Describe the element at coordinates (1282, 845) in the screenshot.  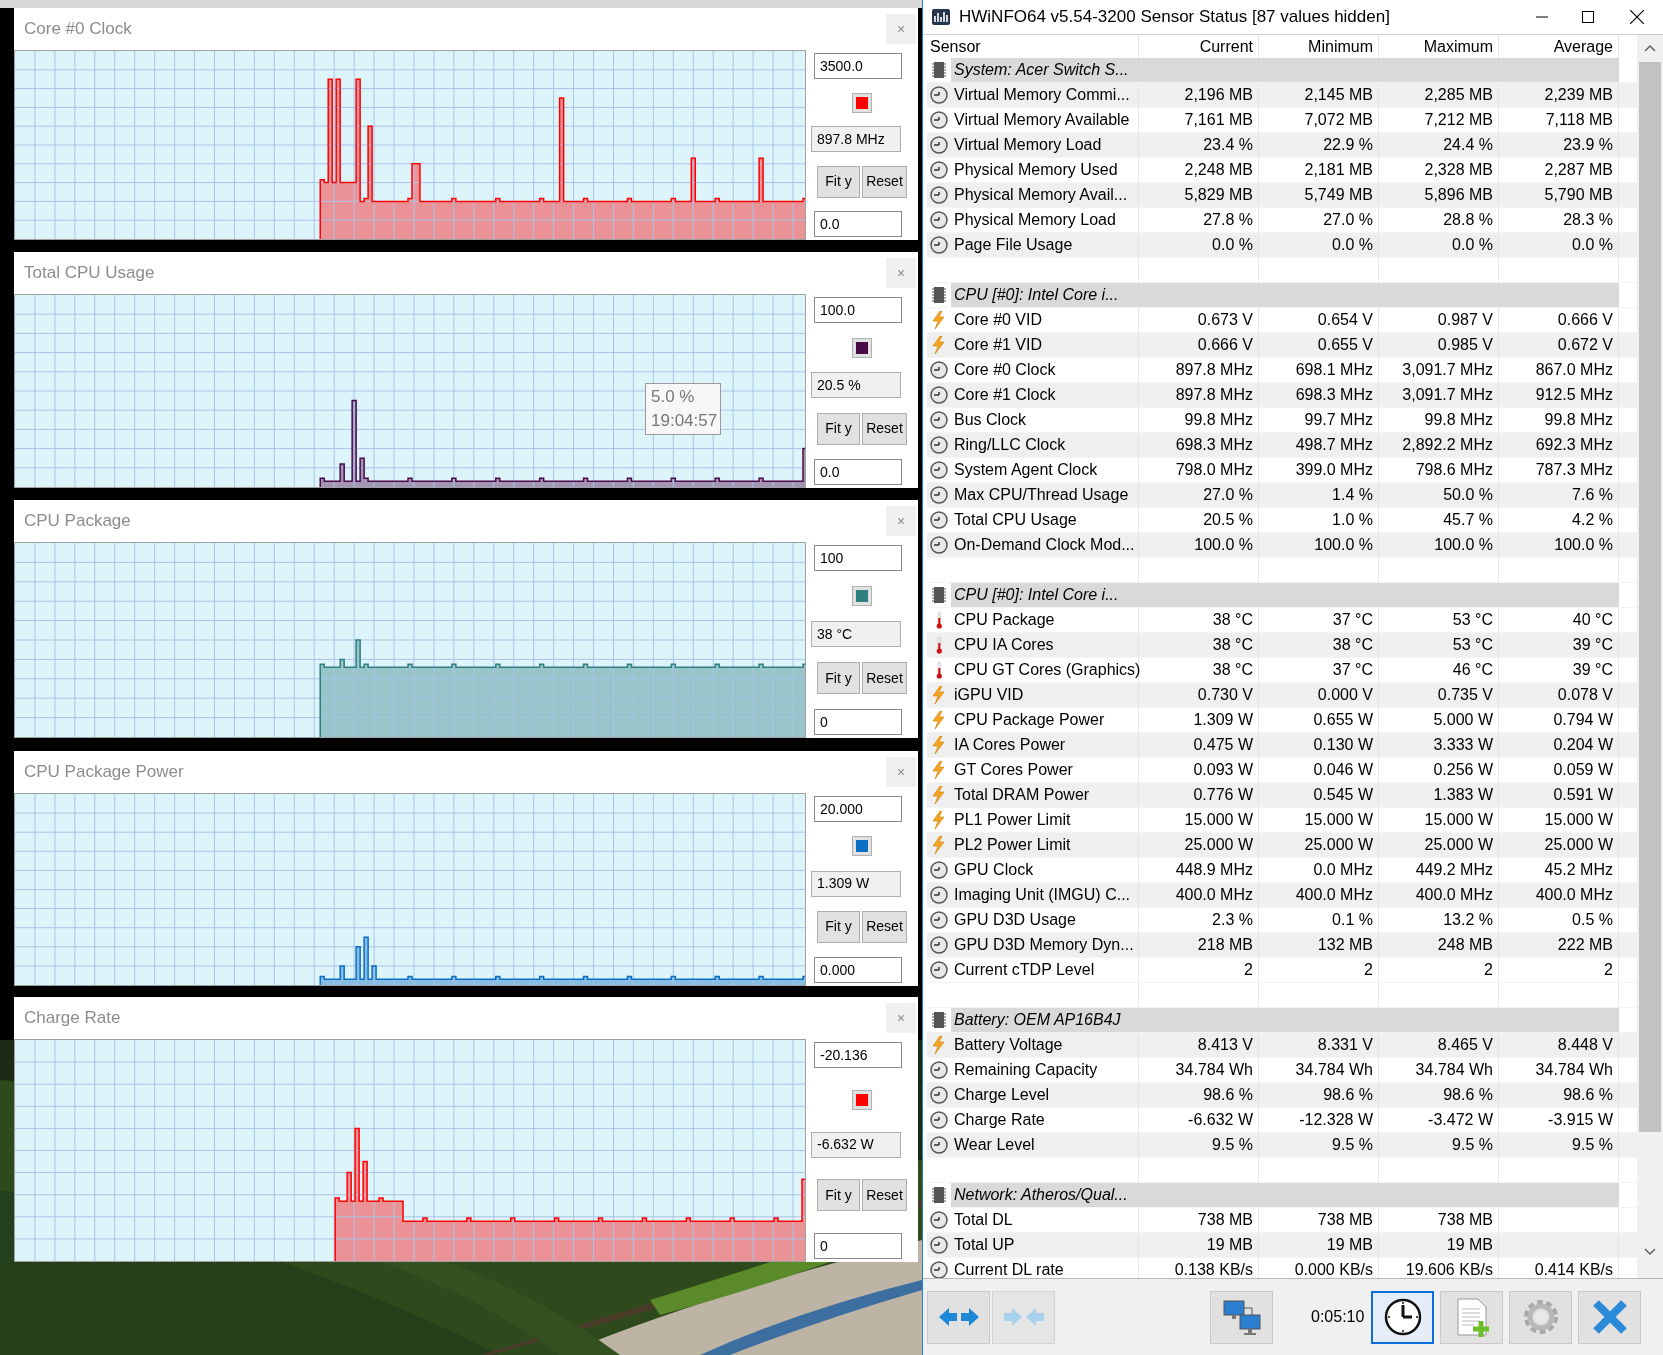
I see `table-row: PL2 Power Limit 25.000 W 25.000 W 25.000 W 25.000 W` at that location.